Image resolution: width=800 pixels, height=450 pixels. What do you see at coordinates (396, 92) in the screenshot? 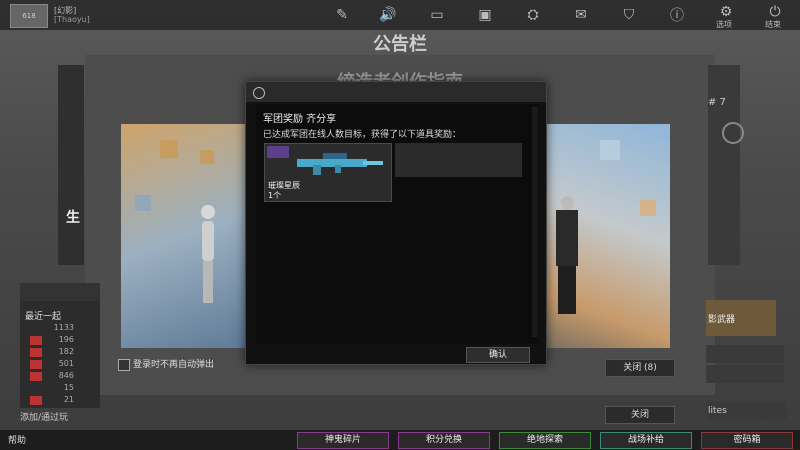
I see `dialog-titlebar` at bounding box center [396, 92].